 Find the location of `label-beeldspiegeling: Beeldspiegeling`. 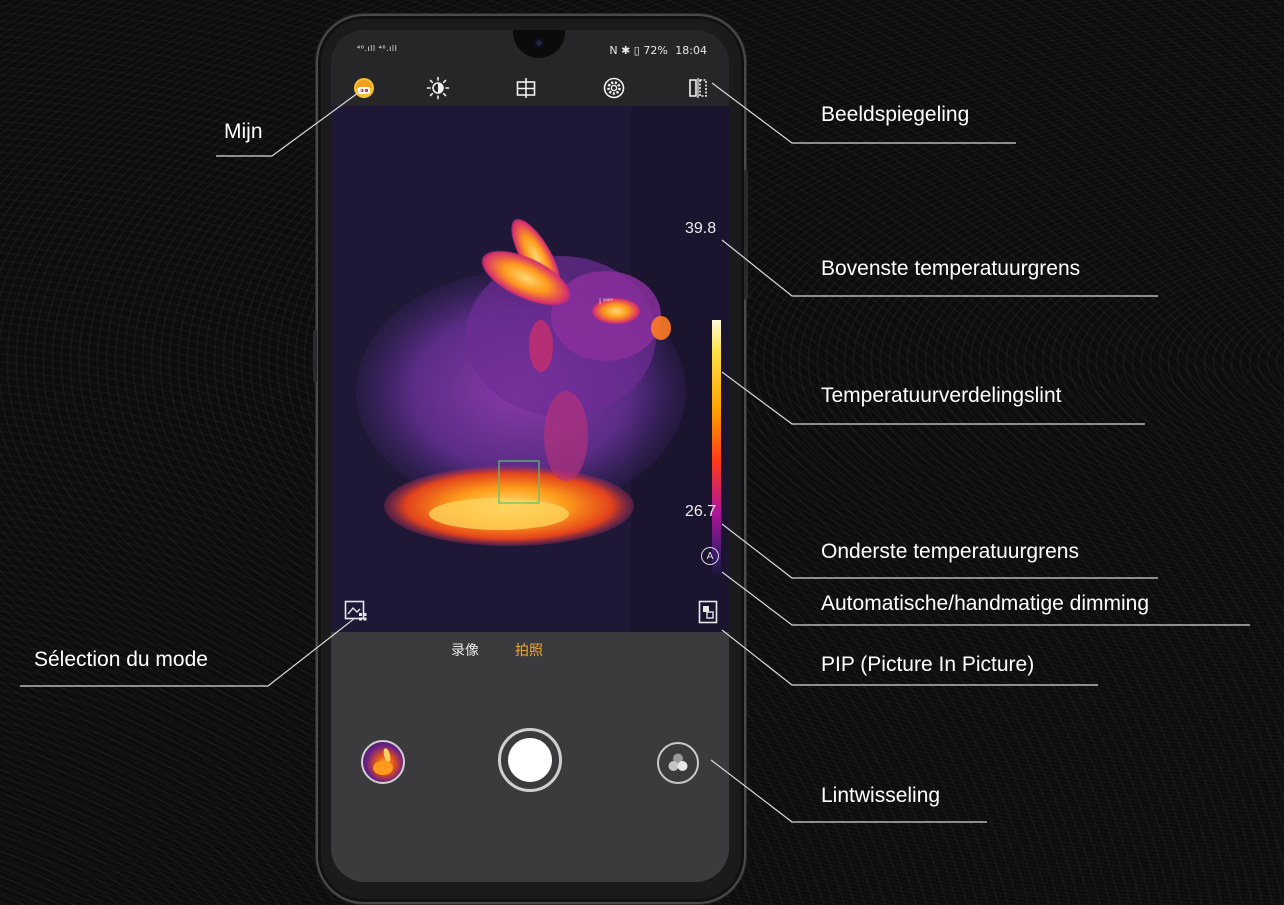

label-beeldspiegeling: Beeldspiegeling is located at coordinates (895, 114).